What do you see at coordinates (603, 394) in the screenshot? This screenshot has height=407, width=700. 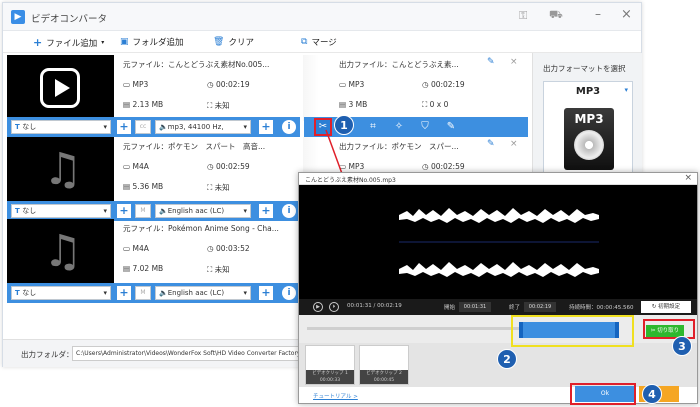 I see `ok-highlight` at bounding box center [603, 394].